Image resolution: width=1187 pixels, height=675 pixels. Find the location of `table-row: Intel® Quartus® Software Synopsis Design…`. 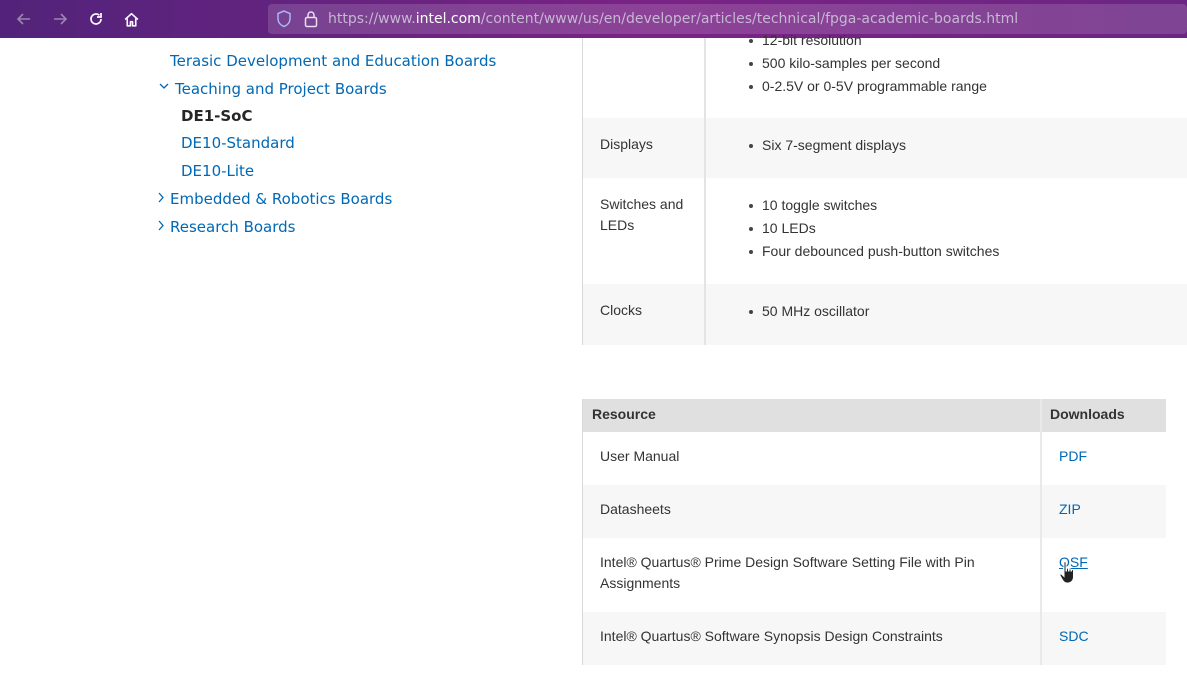

table-row: Intel® Quartus® Software Synopsis Design… is located at coordinates (874, 638).